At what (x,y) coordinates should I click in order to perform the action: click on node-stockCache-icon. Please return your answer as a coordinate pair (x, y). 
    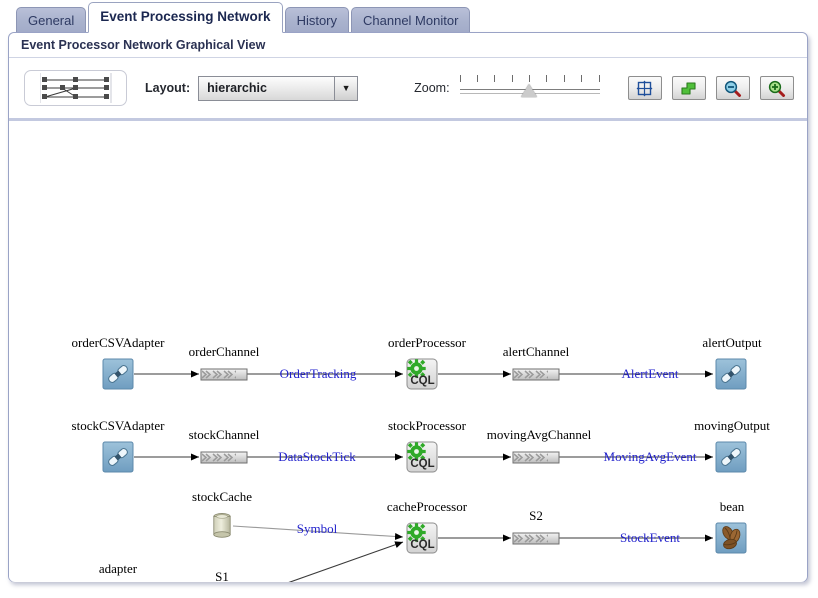
    Looking at the image, I should click on (222, 525).